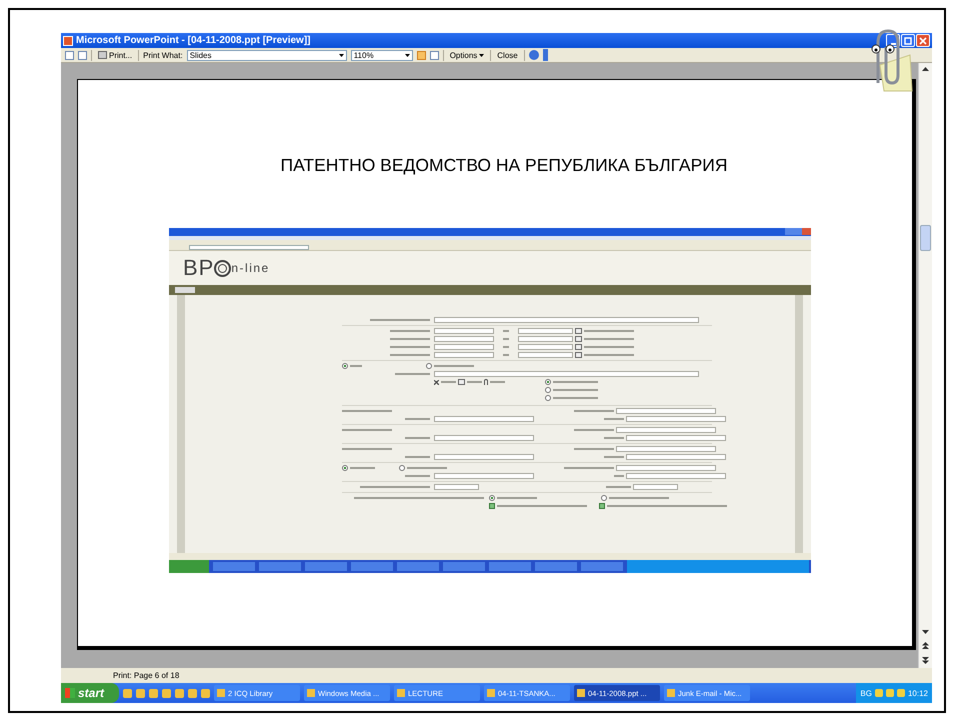  Describe the element at coordinates (918, 693) in the screenshot. I see `clock: 10:12` at that location.